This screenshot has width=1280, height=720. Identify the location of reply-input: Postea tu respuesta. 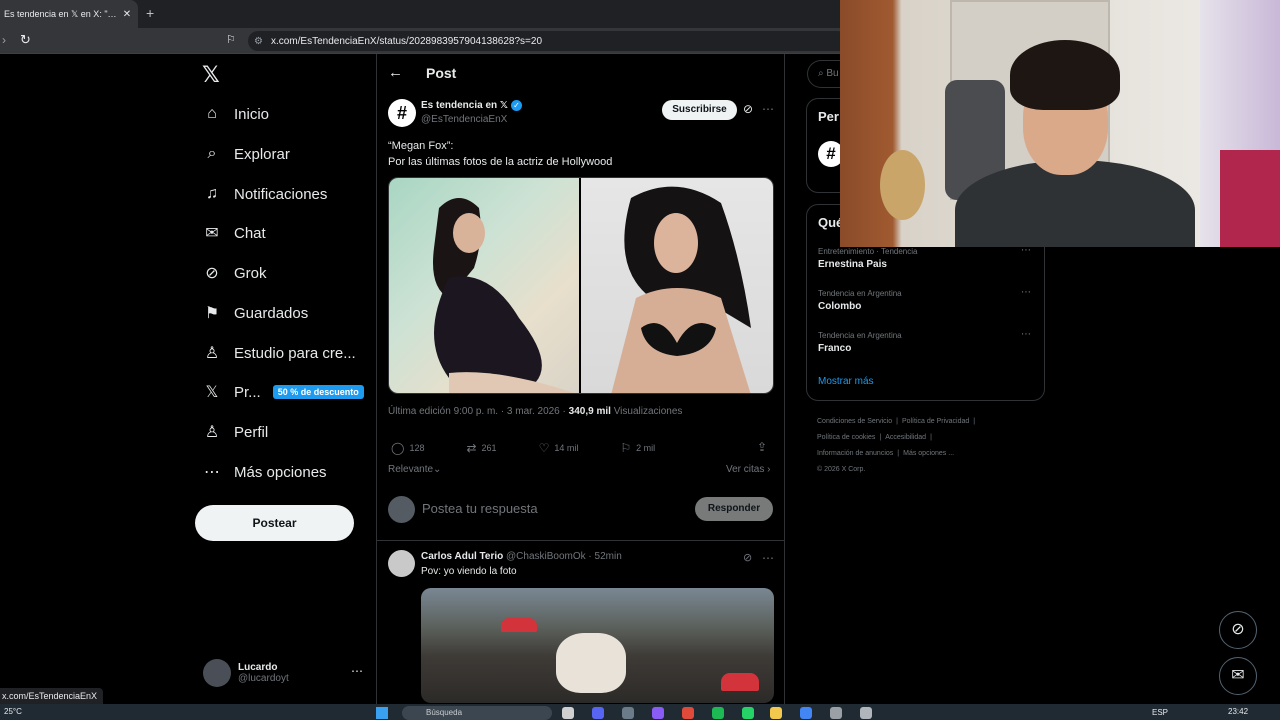
(480, 508).